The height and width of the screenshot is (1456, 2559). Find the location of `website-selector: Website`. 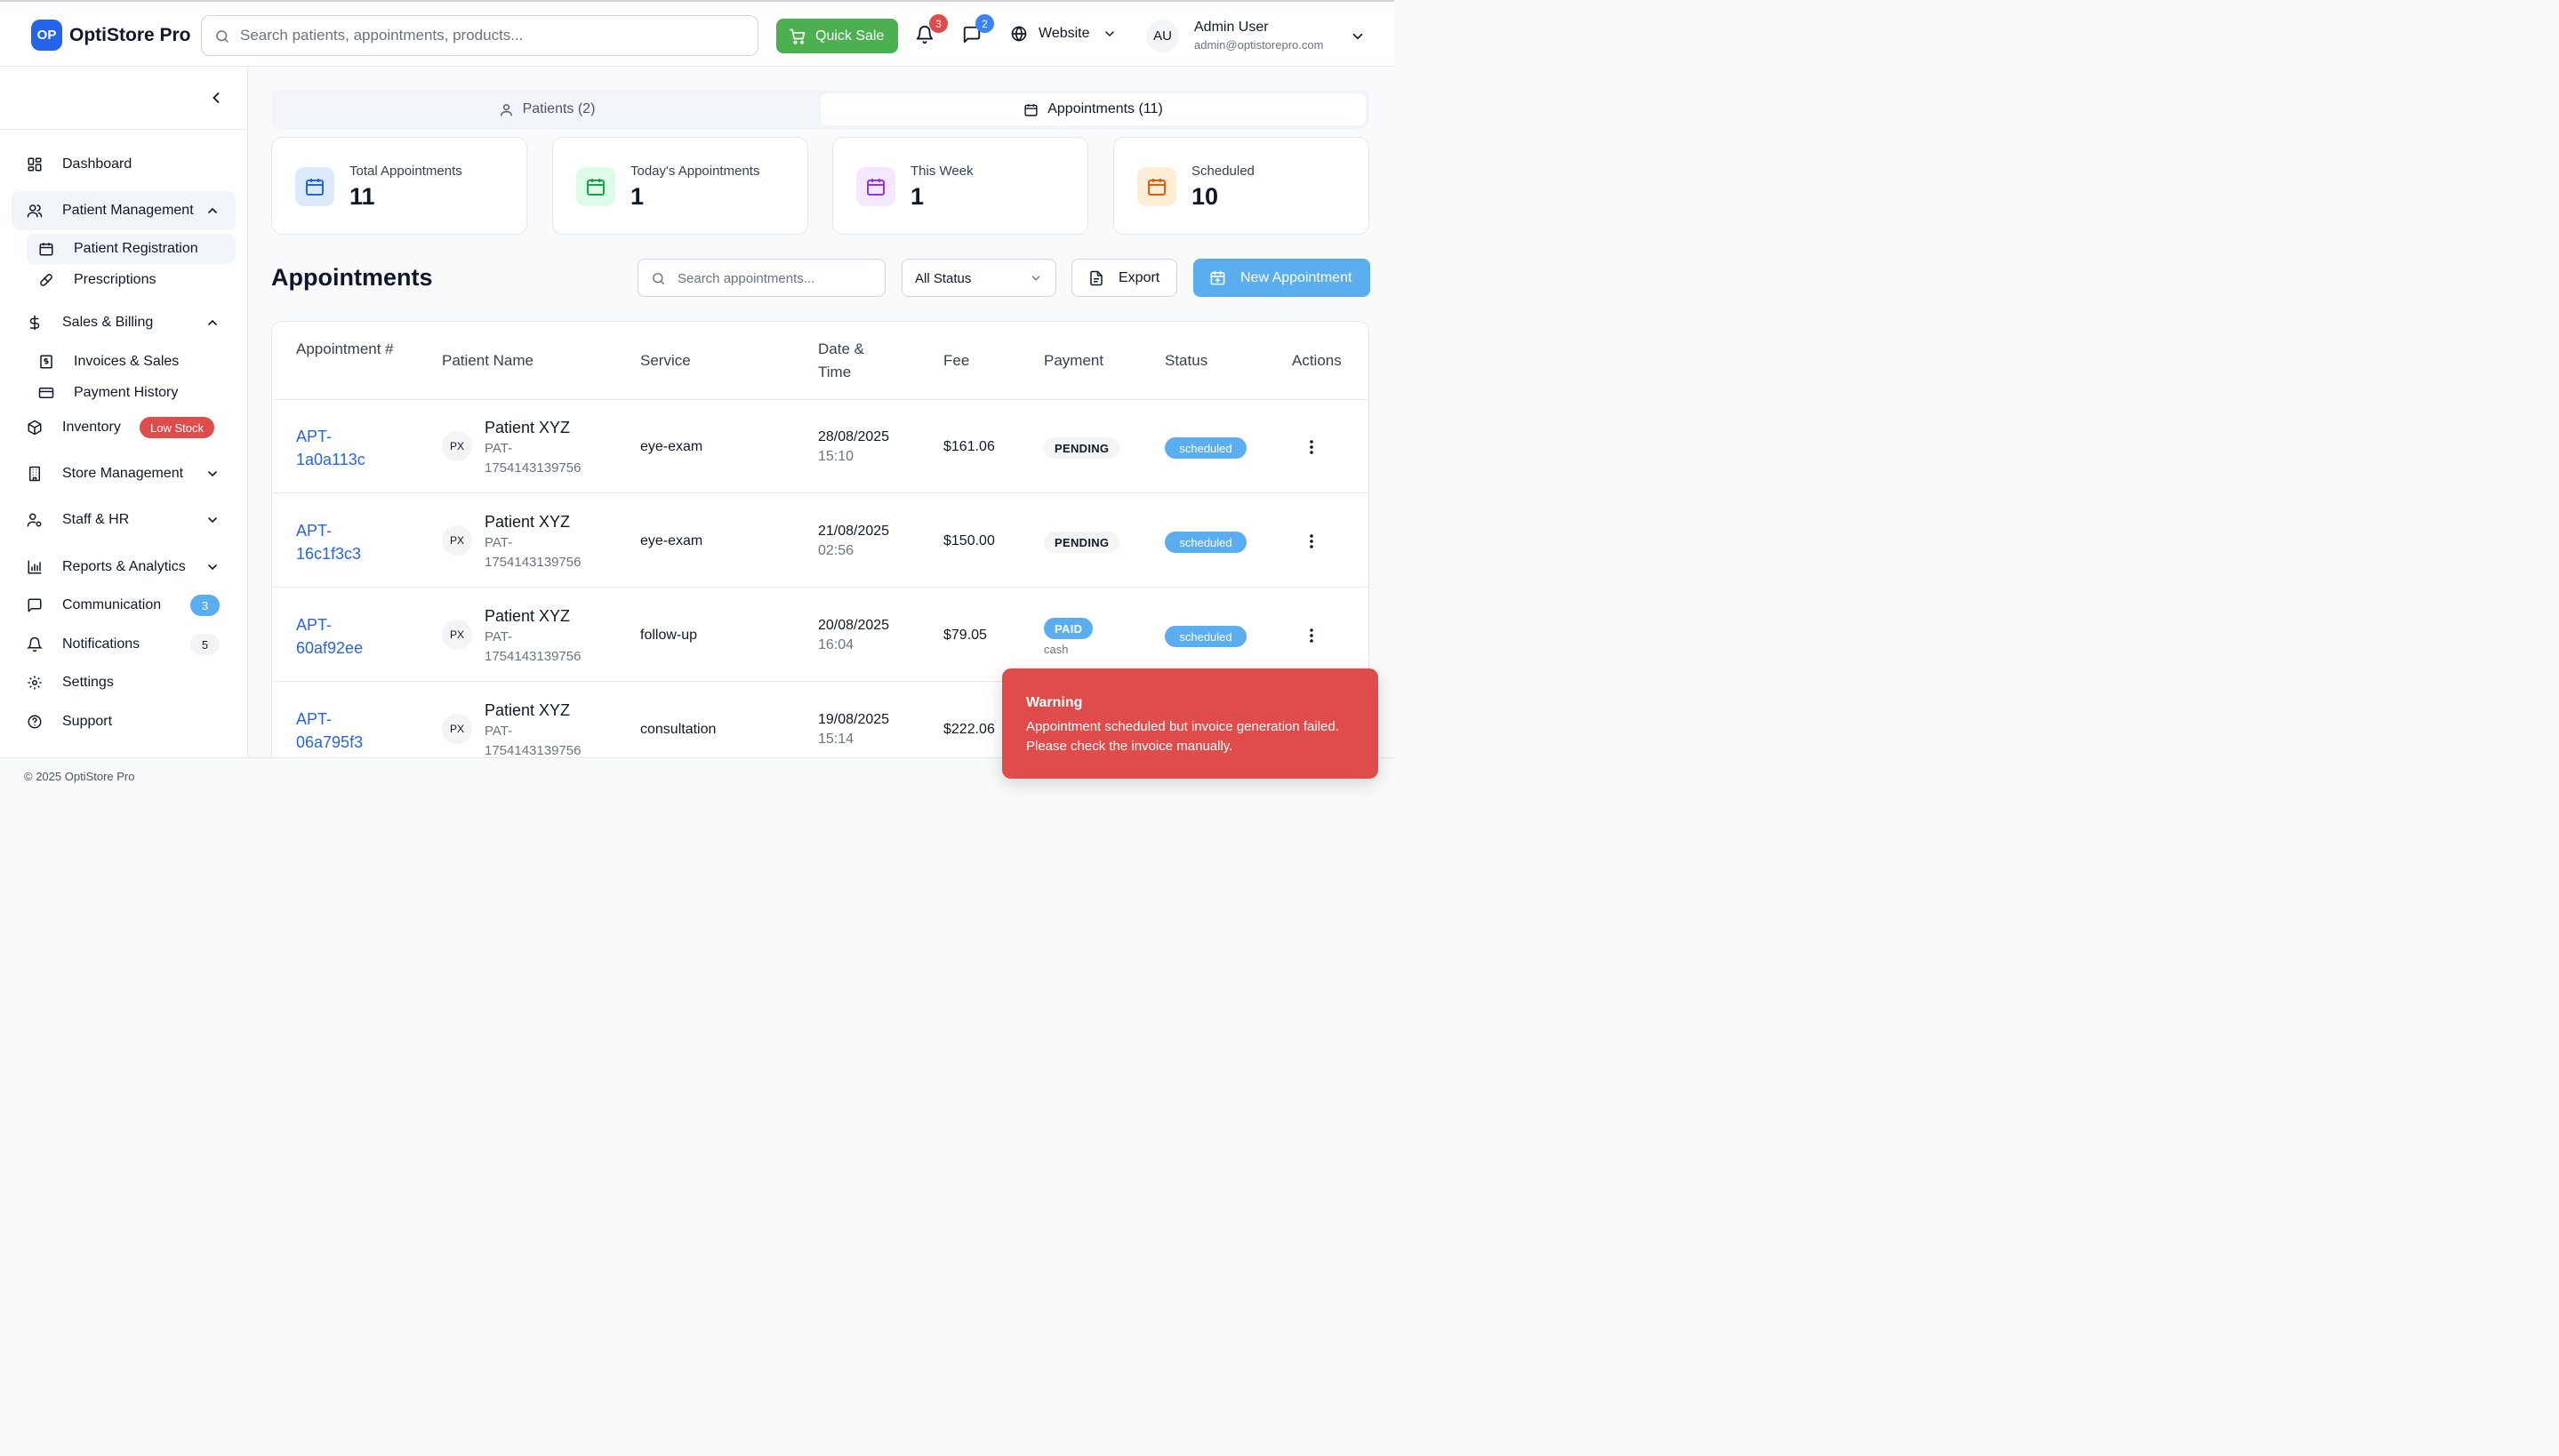

website-selector: Website is located at coordinates (1063, 34).